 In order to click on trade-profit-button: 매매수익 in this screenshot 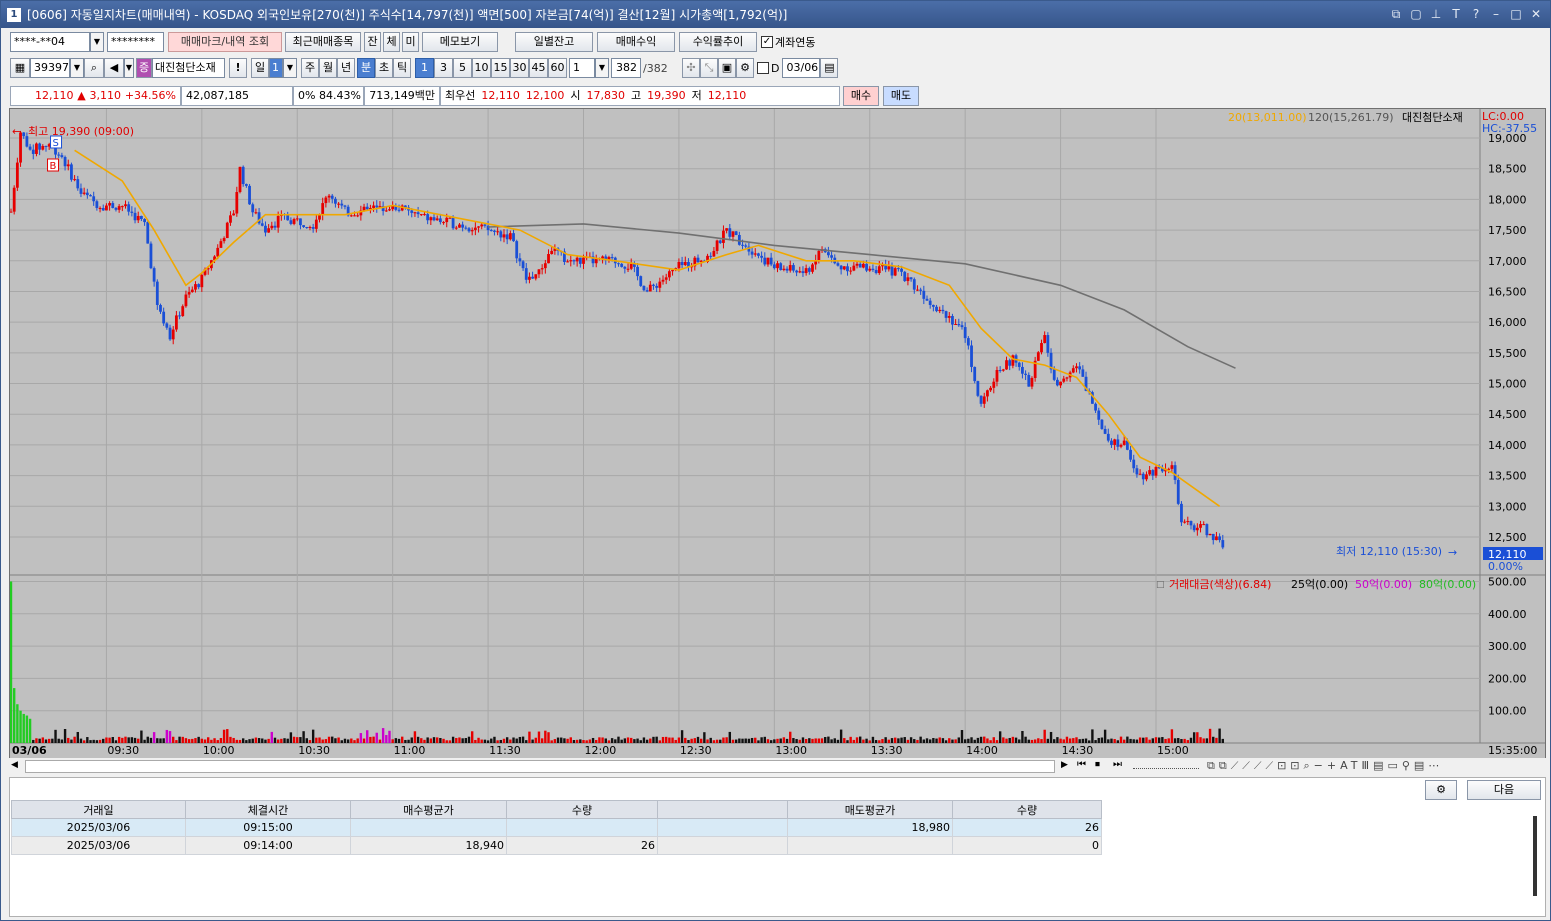, I will do `click(636, 42)`.